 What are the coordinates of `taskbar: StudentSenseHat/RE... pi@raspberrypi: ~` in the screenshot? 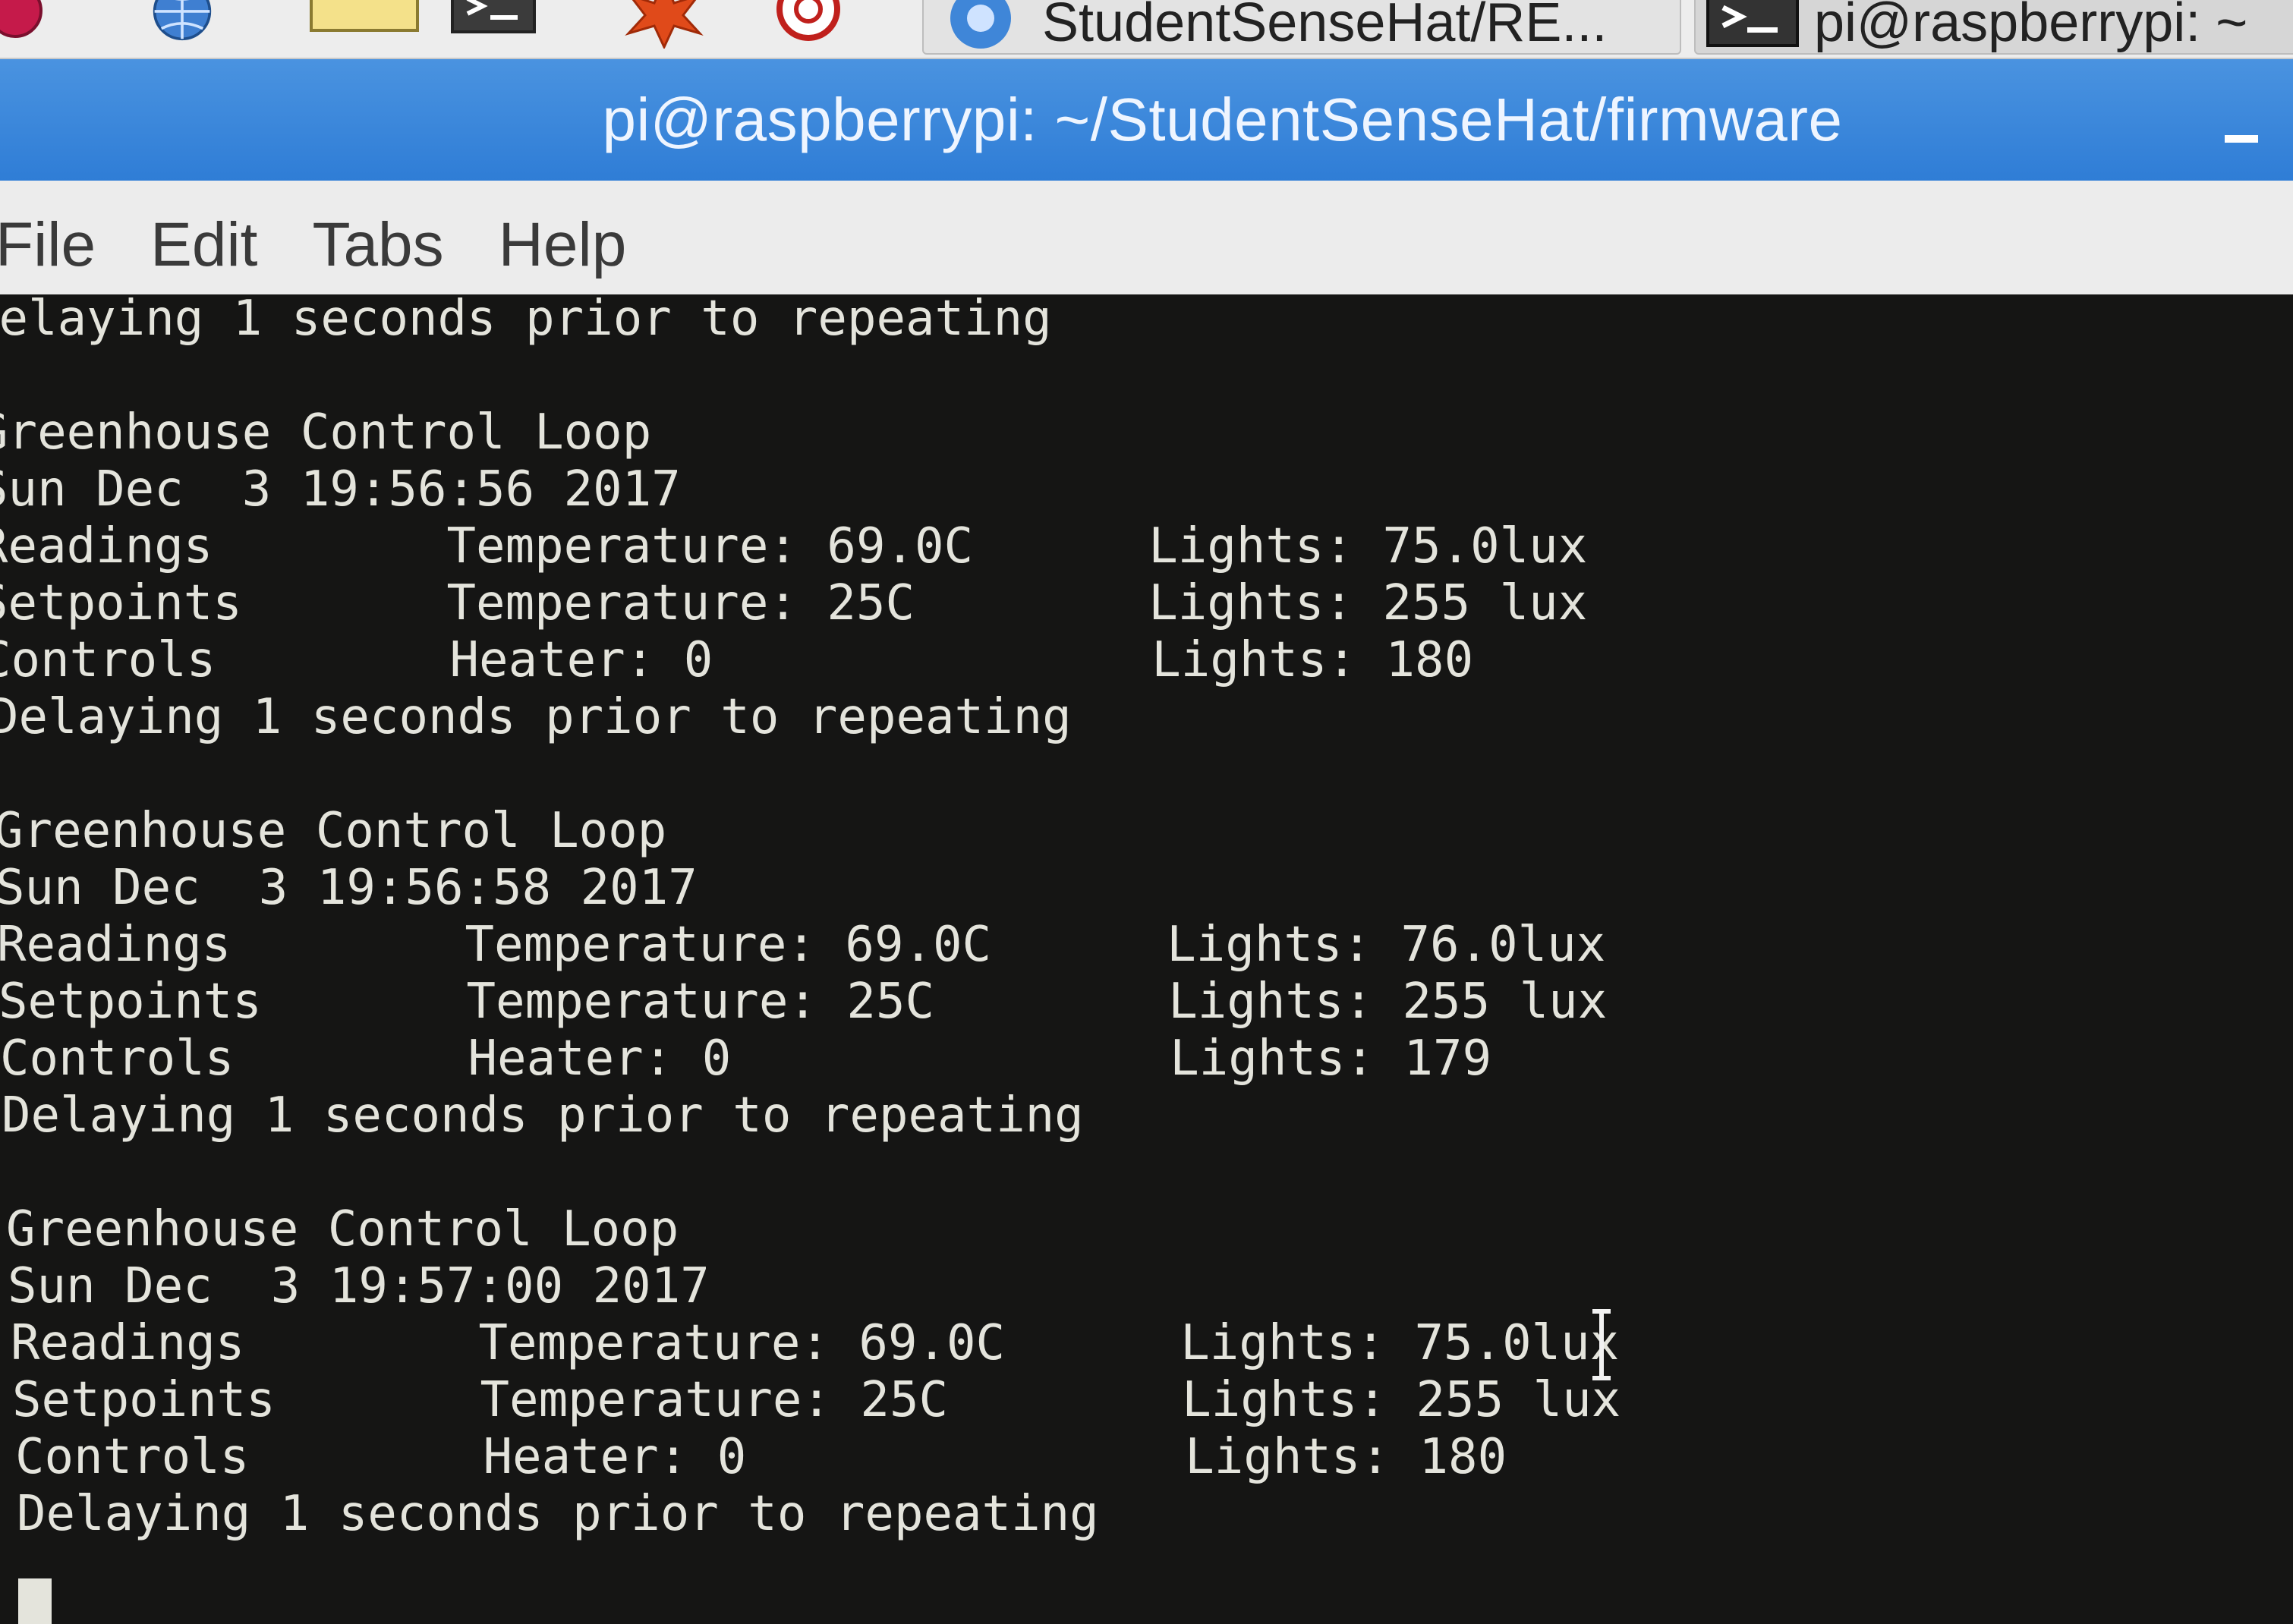 It's located at (1146, 29).